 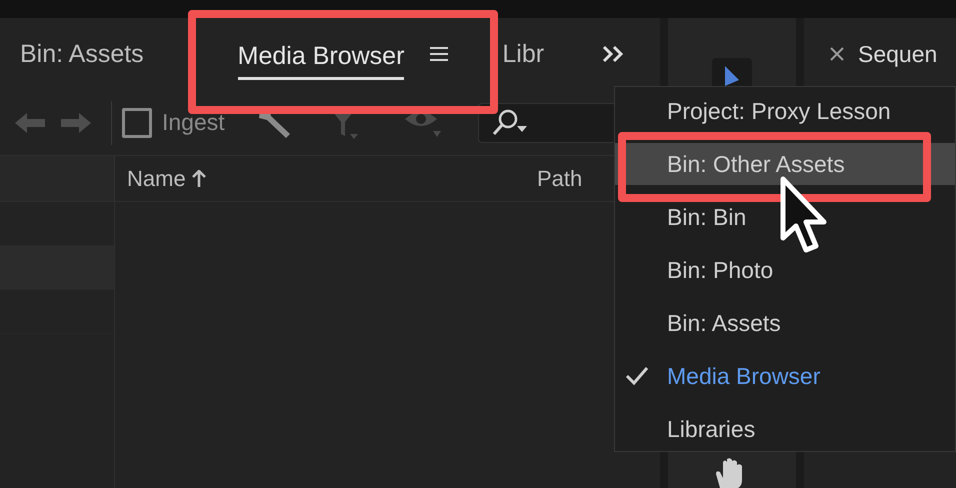 I want to click on ingest-checkbox, so click(x=137, y=123).